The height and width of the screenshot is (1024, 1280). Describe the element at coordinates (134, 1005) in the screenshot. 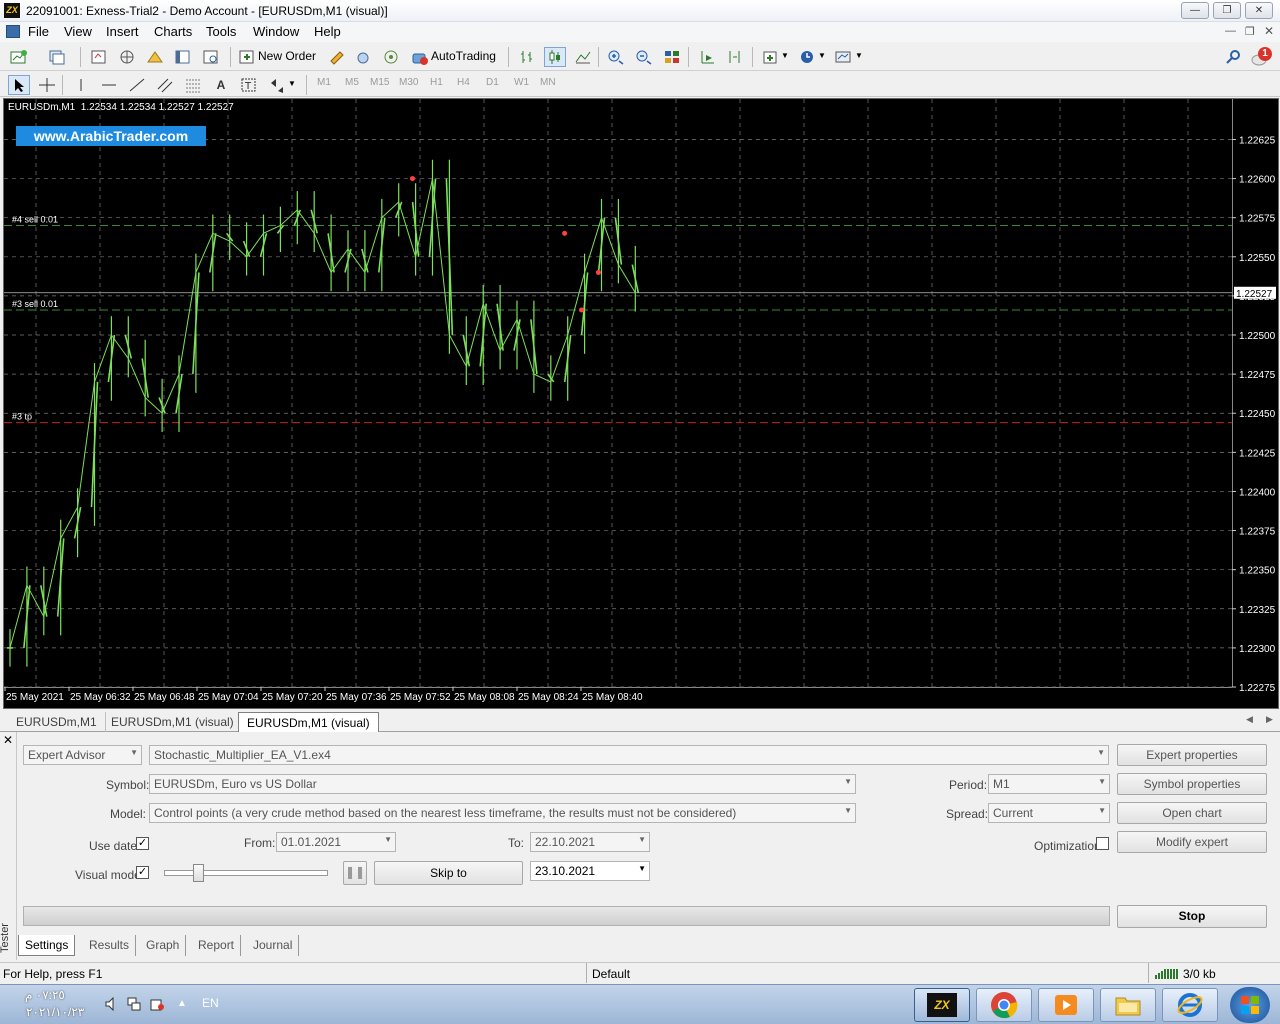

I see `network-icon` at that location.